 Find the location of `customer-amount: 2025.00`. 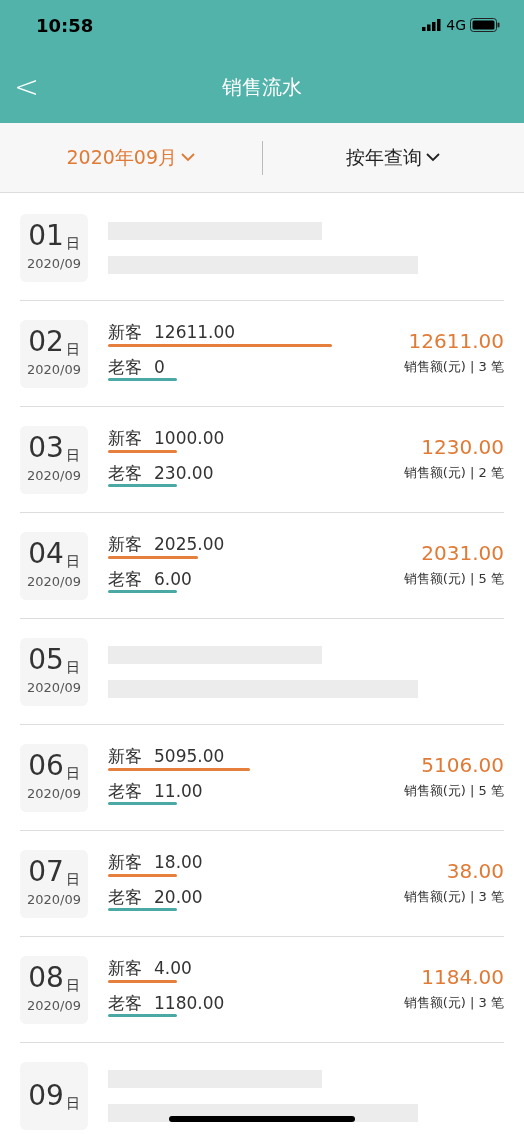

customer-amount: 2025.00 is located at coordinates (189, 545).